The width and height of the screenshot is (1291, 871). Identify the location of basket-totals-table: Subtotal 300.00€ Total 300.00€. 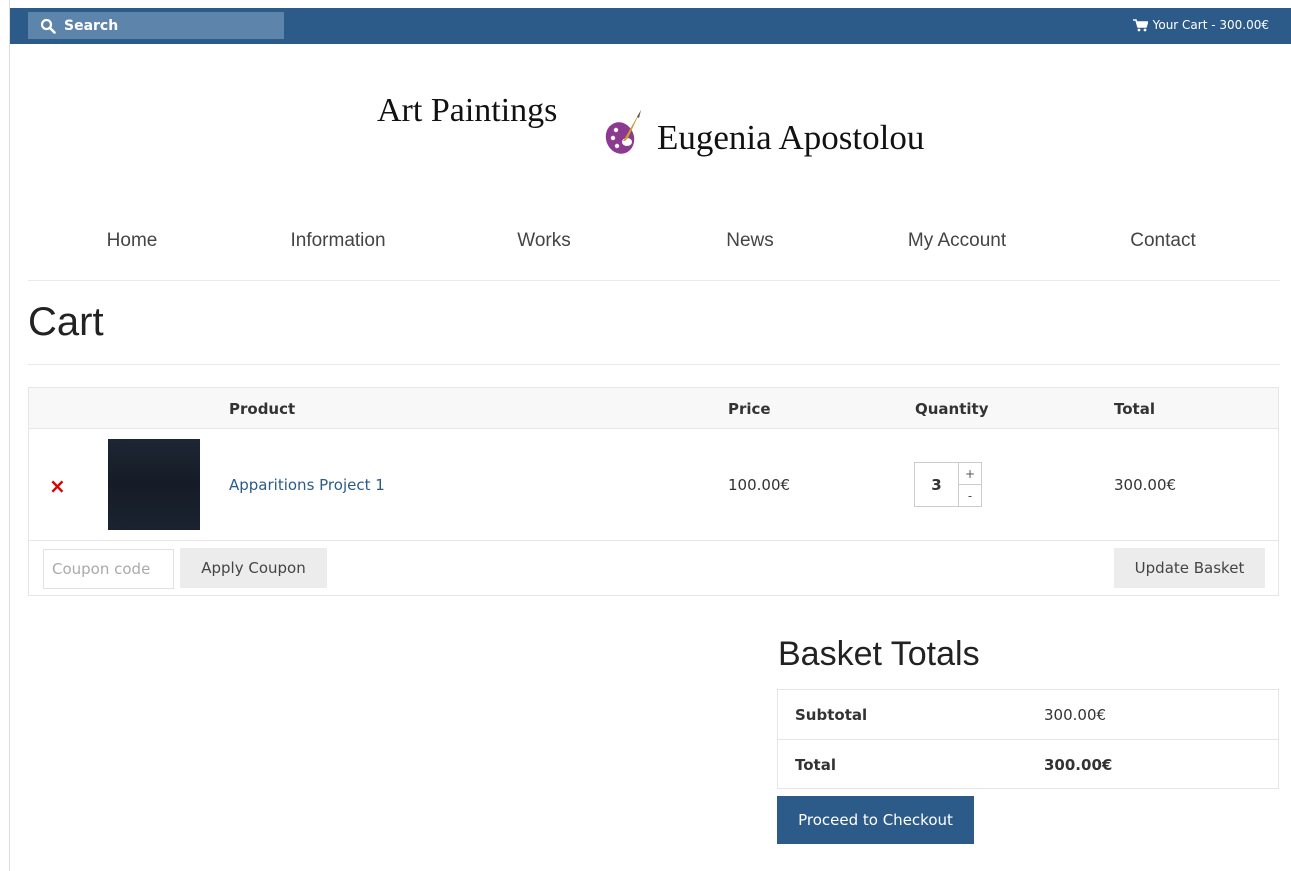
(1028, 739).